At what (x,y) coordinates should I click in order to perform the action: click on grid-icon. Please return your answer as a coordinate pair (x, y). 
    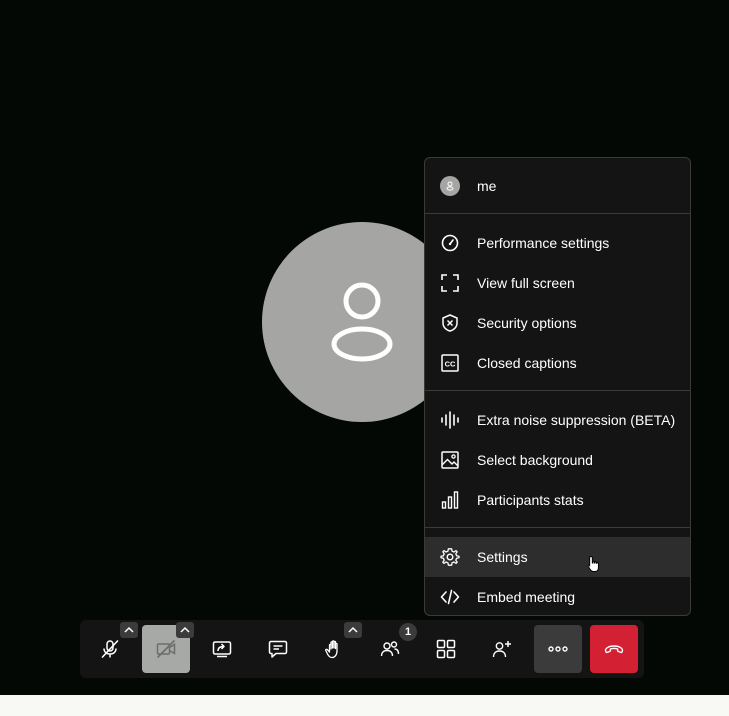
    Looking at the image, I should click on (446, 649).